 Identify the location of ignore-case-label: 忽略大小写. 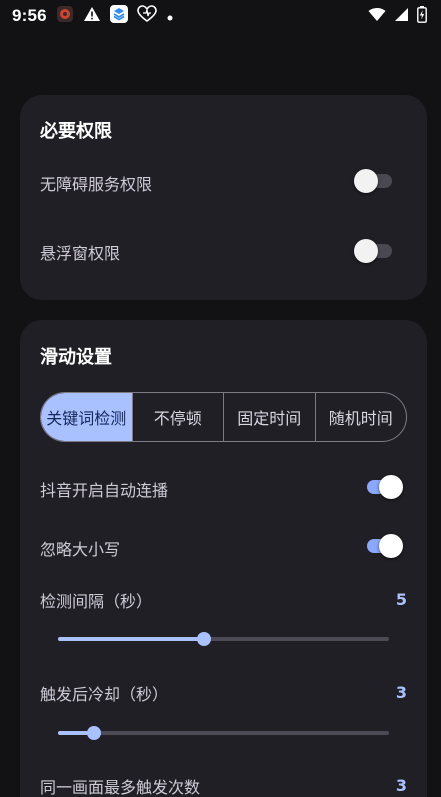
(80, 549).